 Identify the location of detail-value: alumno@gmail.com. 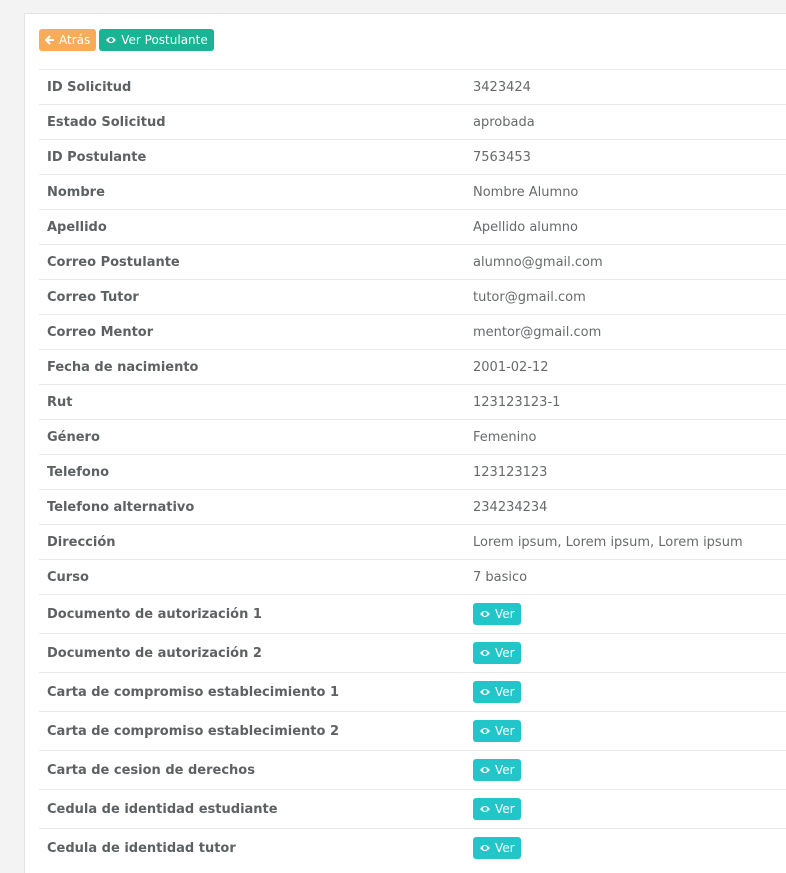
(538, 262).